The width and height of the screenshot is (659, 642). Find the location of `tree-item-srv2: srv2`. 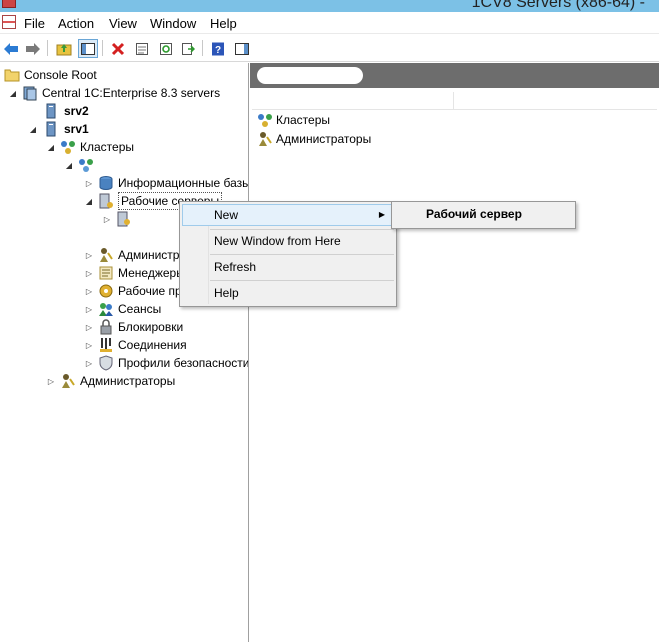

tree-item-srv2: srv2 is located at coordinates (66, 111).